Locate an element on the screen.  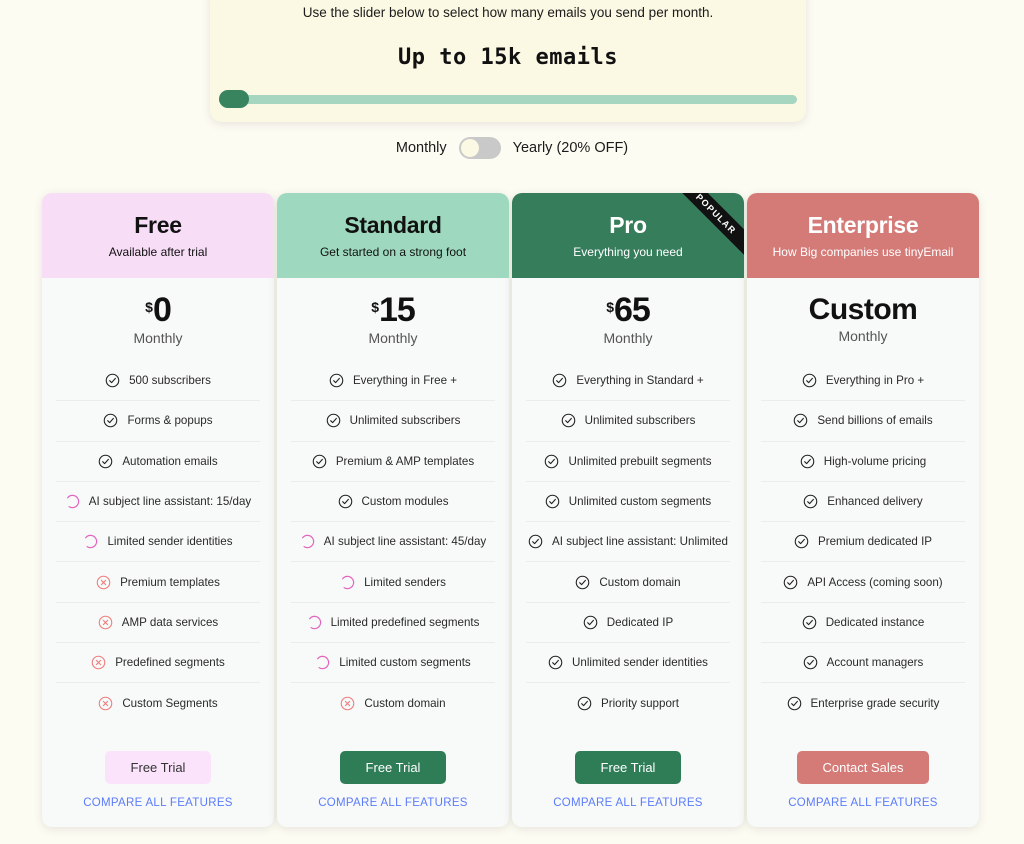
plan-name: Pro is located at coordinates (628, 225).